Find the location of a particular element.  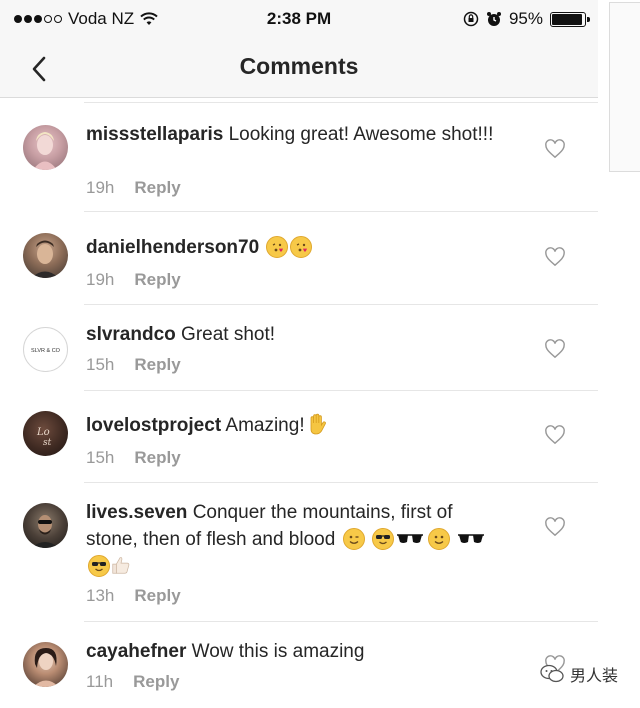

battery-percent: 95% is located at coordinates (525, 18).